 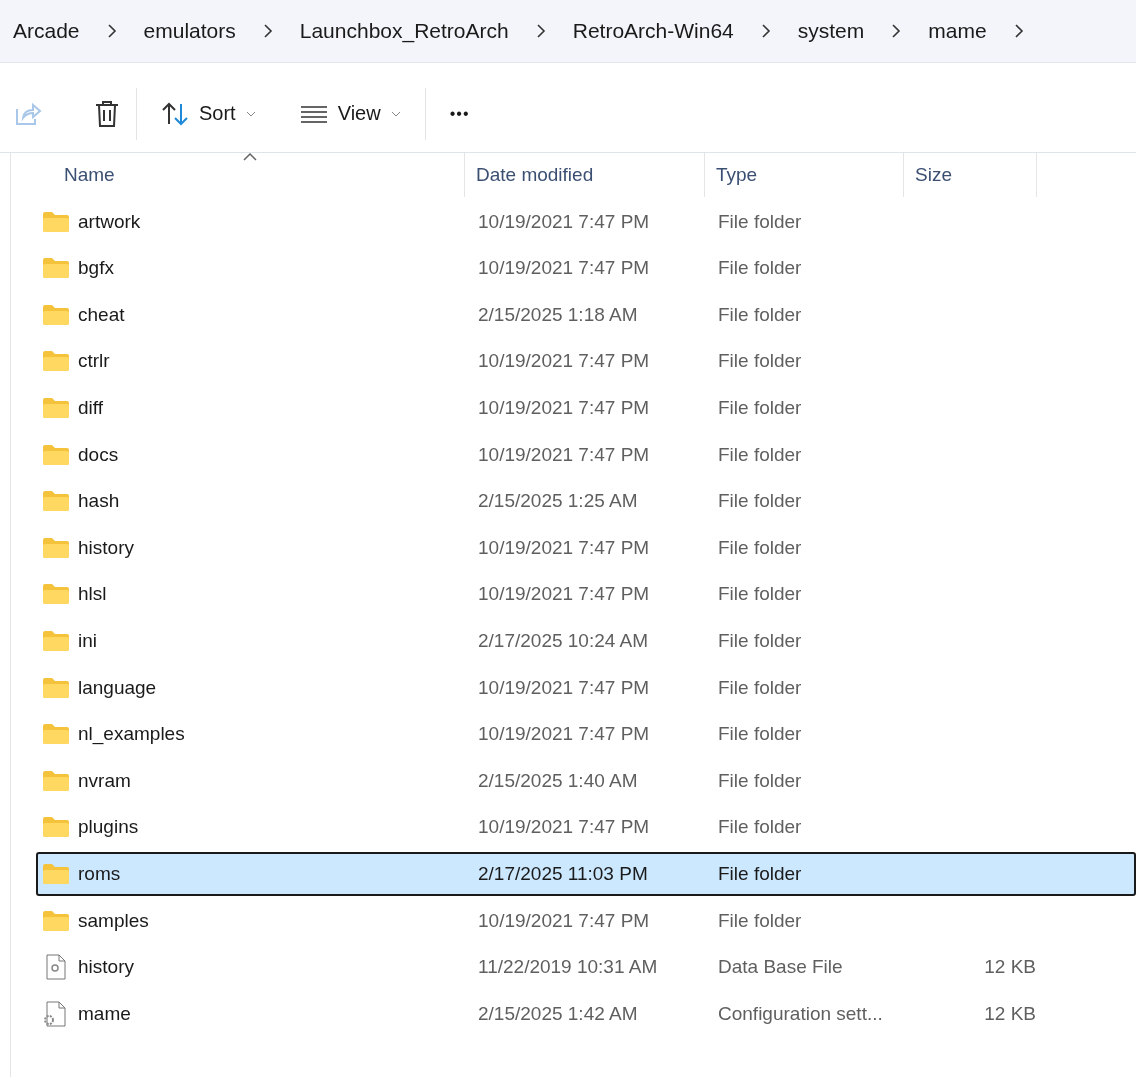 I want to click on file-row: nvram 2/15/2025 1:40 AM File folder, so click(x=586, y=780).